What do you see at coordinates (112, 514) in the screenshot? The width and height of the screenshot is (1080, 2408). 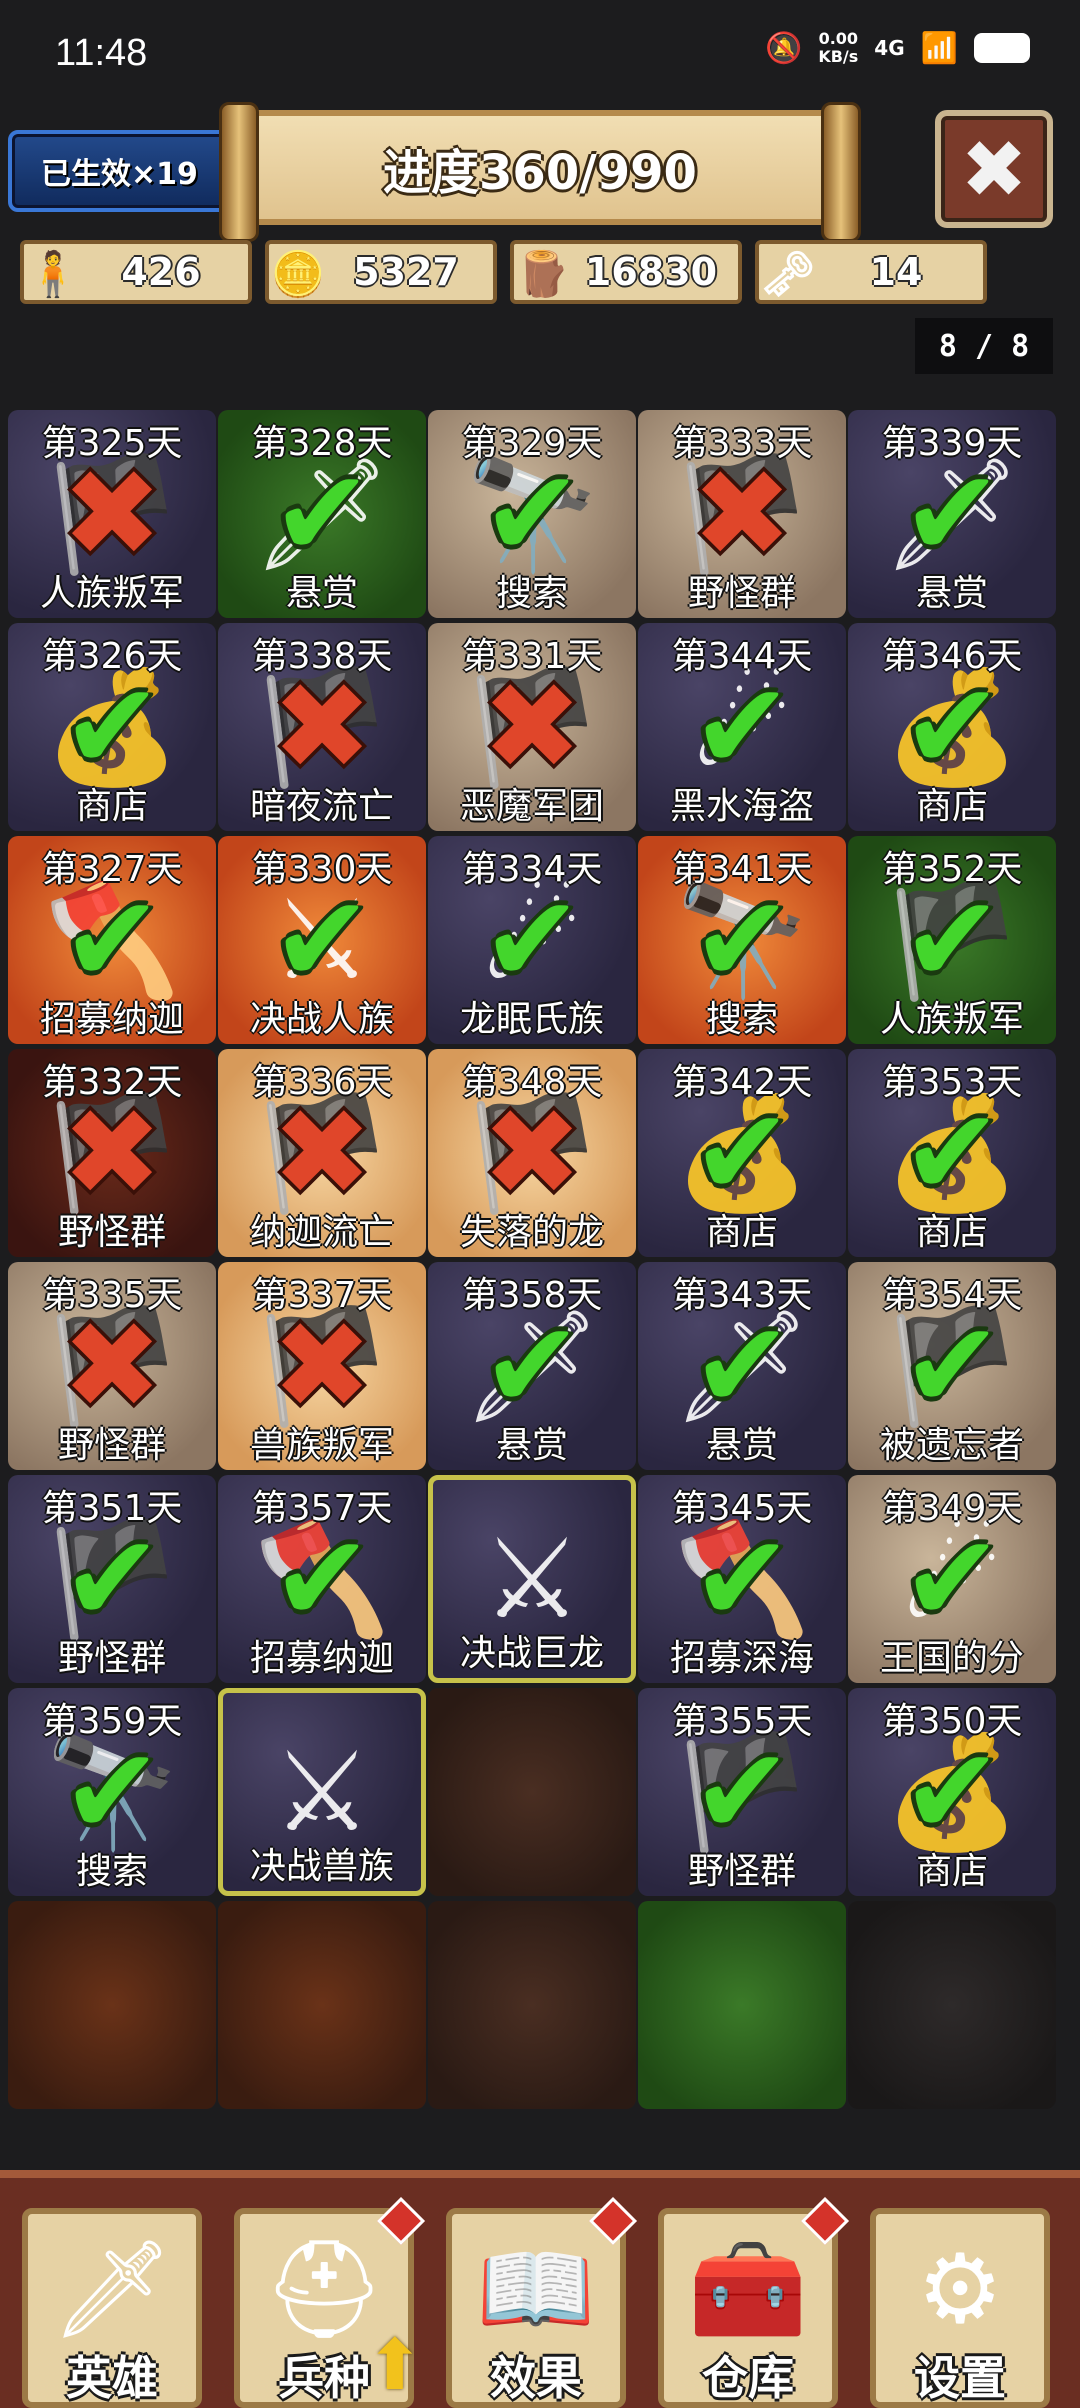 I see `event-tile: 🏴 ✖ 第325天 人族叛军` at bounding box center [112, 514].